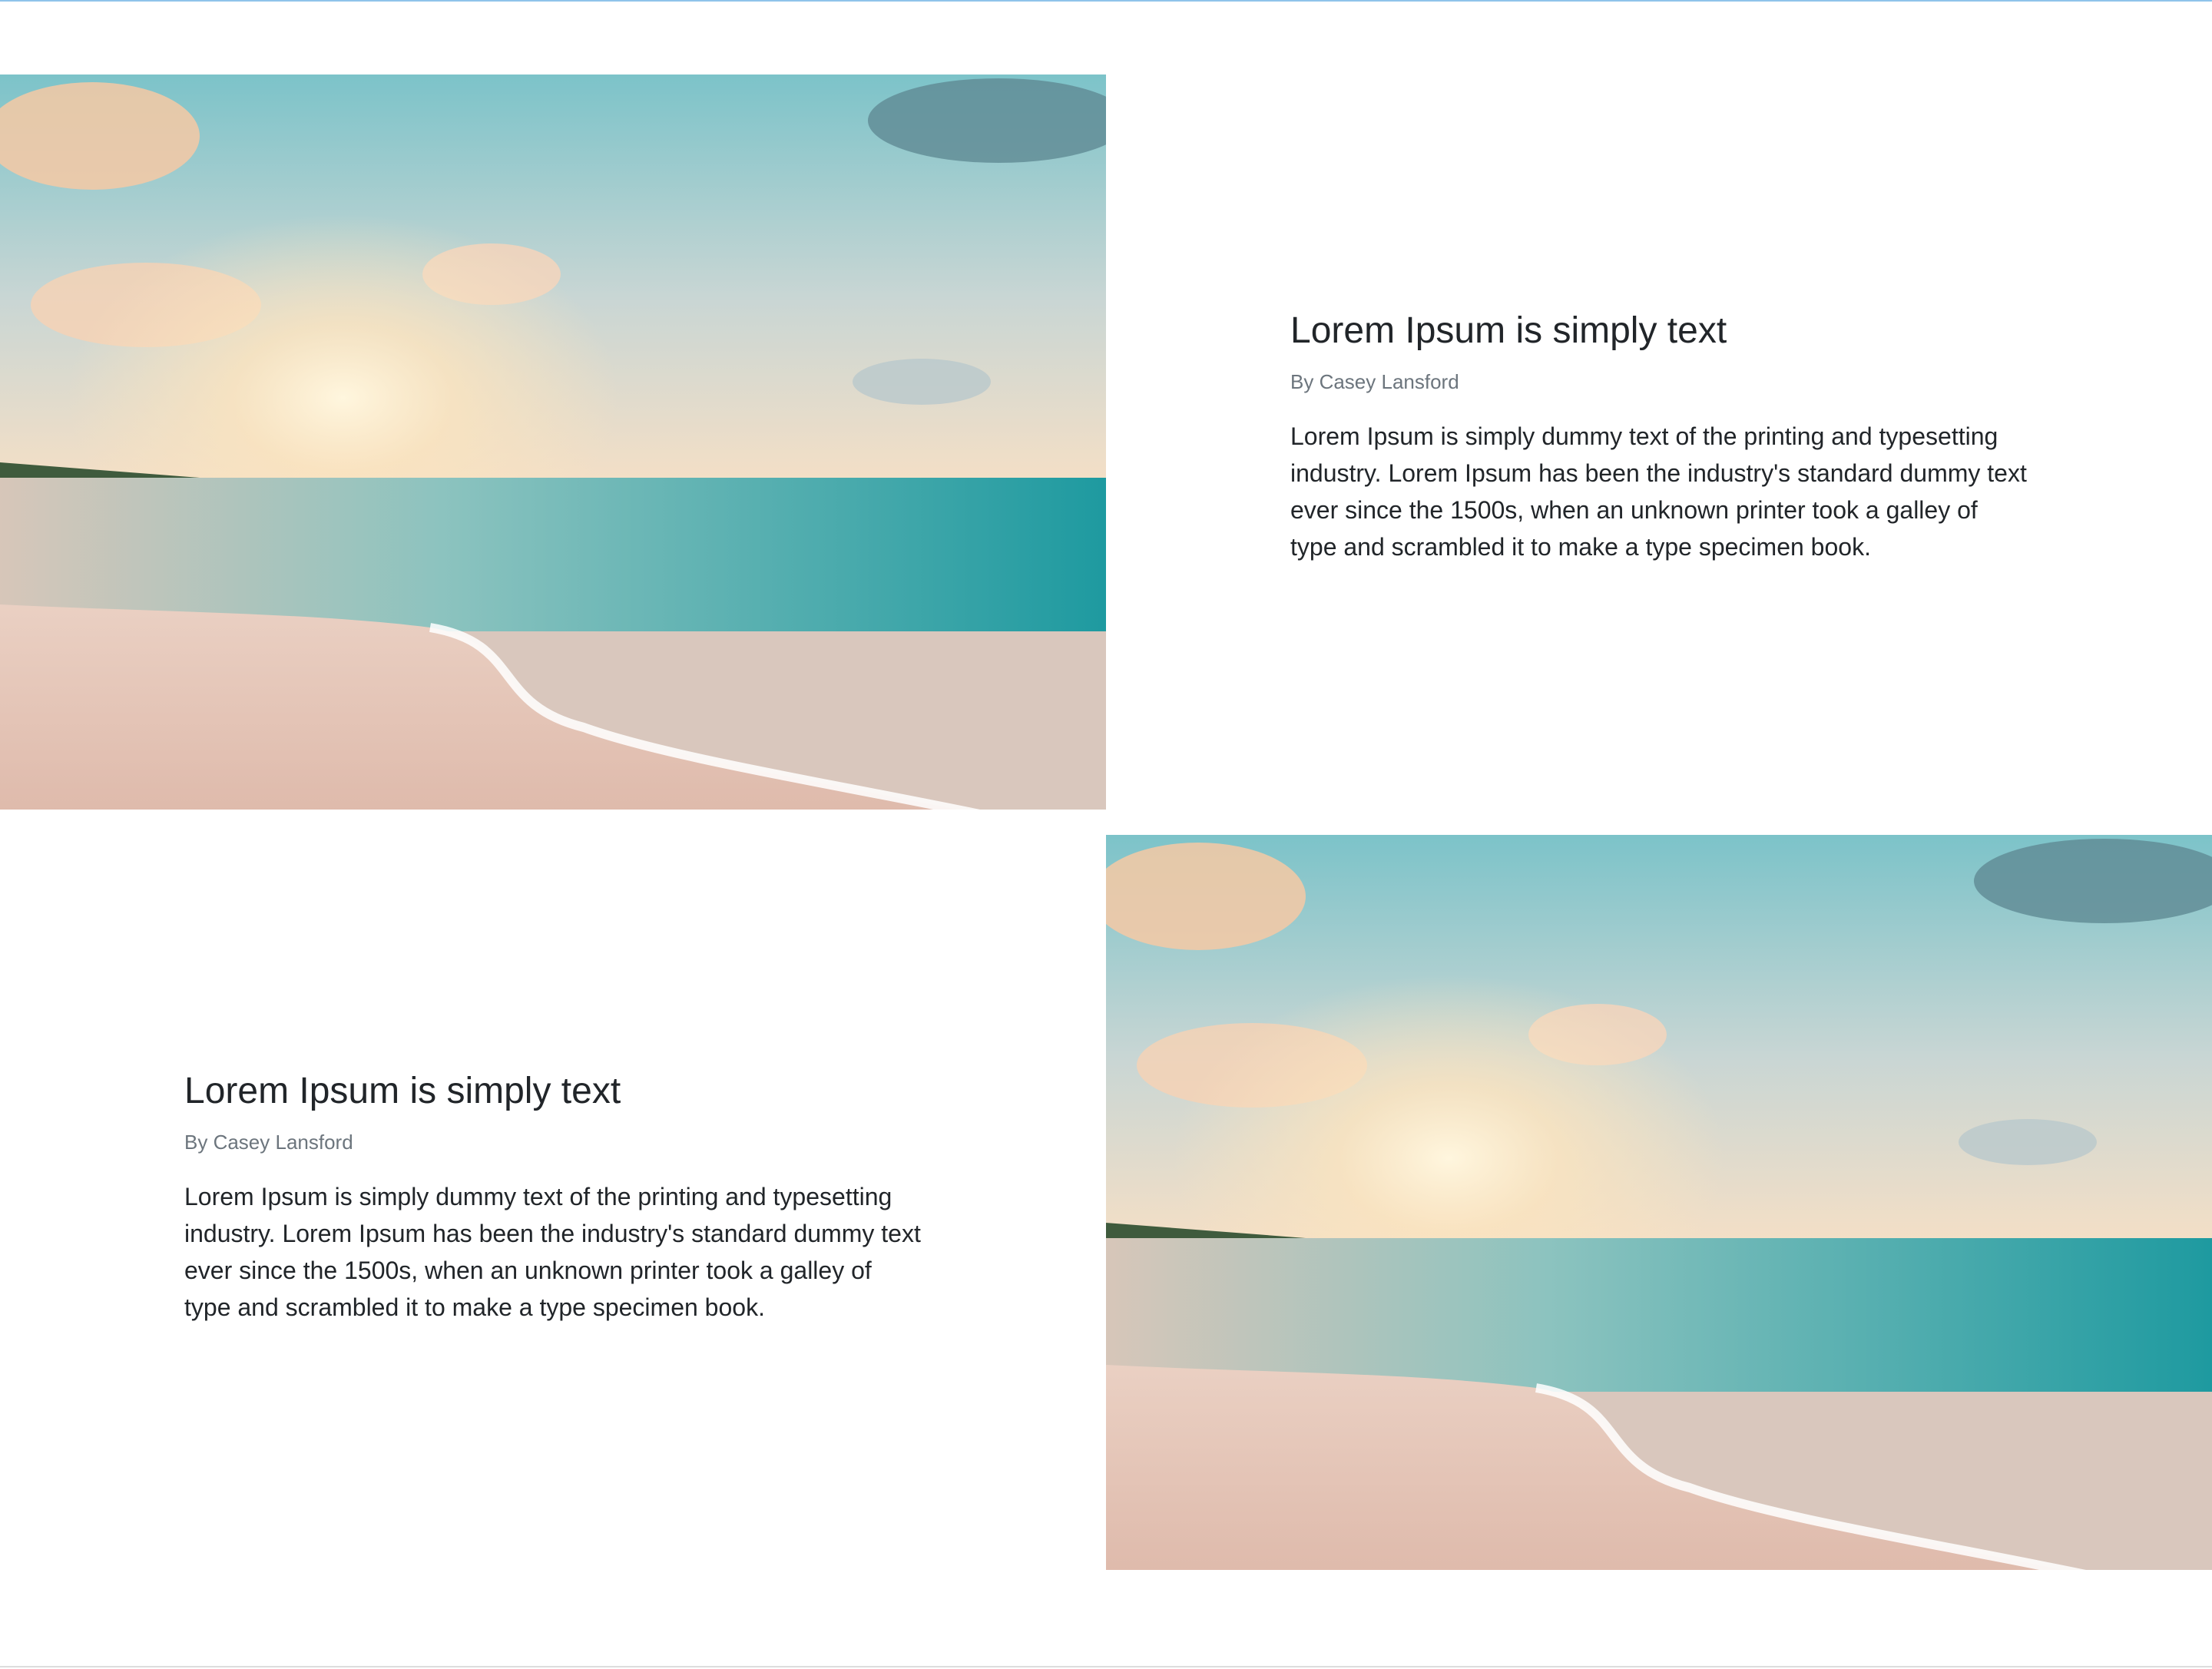 This screenshot has height=1669, width=2212. Describe the element at coordinates (1106, 1666) in the screenshot. I see `bottom-border` at that location.